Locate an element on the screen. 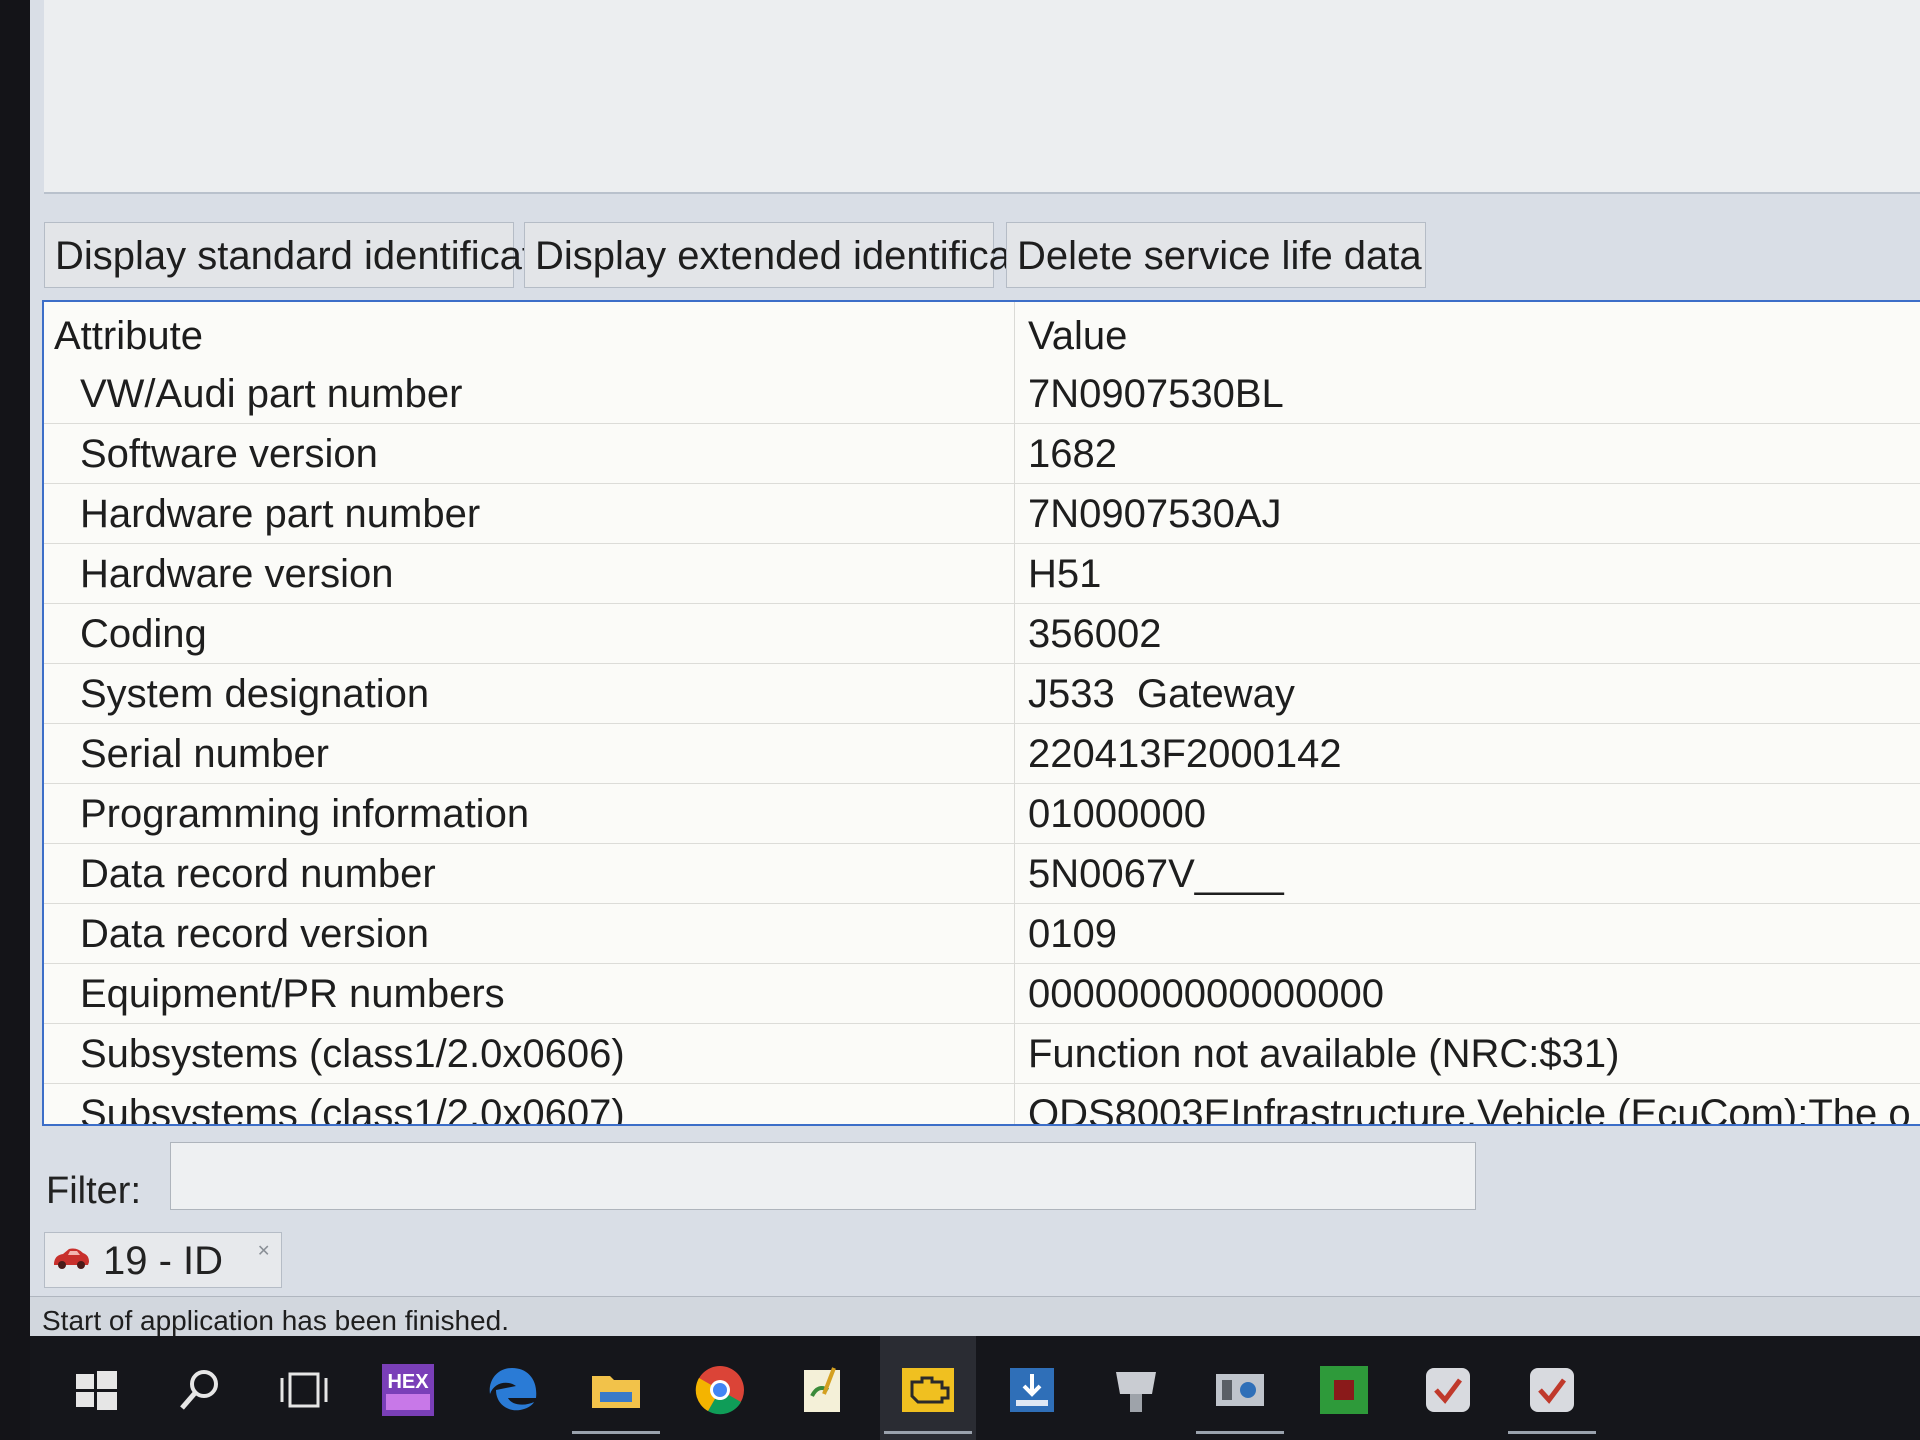 This screenshot has width=1920, height=1440. file-explorer-icon is located at coordinates (616, 1388).